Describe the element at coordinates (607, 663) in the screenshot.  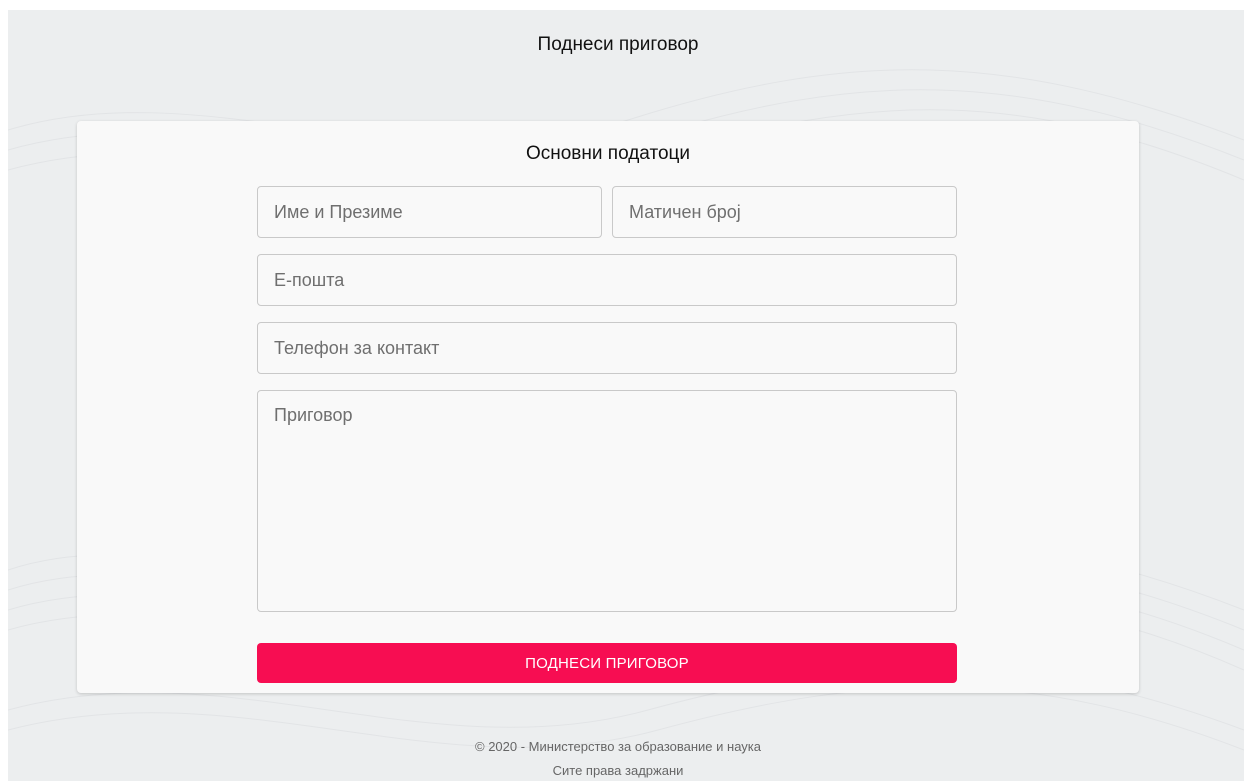
I see `submit-complaint-button: ПОДНЕСИ ПРИГОВОР` at that location.